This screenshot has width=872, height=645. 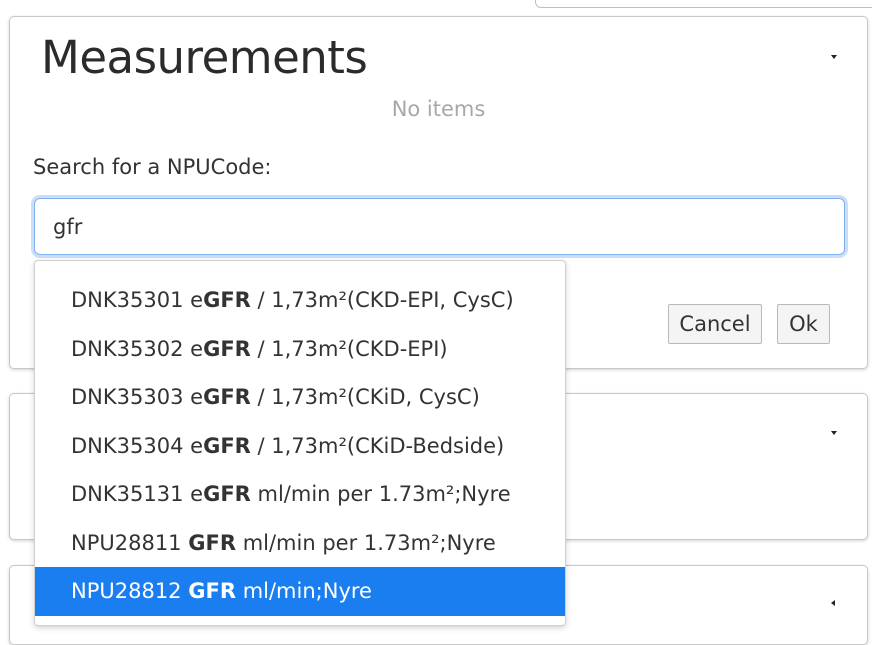 What do you see at coordinates (300, 397) in the screenshot?
I see `dropdown-option: DNK35303 eGFR / 1,73m²(CKiD, CysC)` at bounding box center [300, 397].